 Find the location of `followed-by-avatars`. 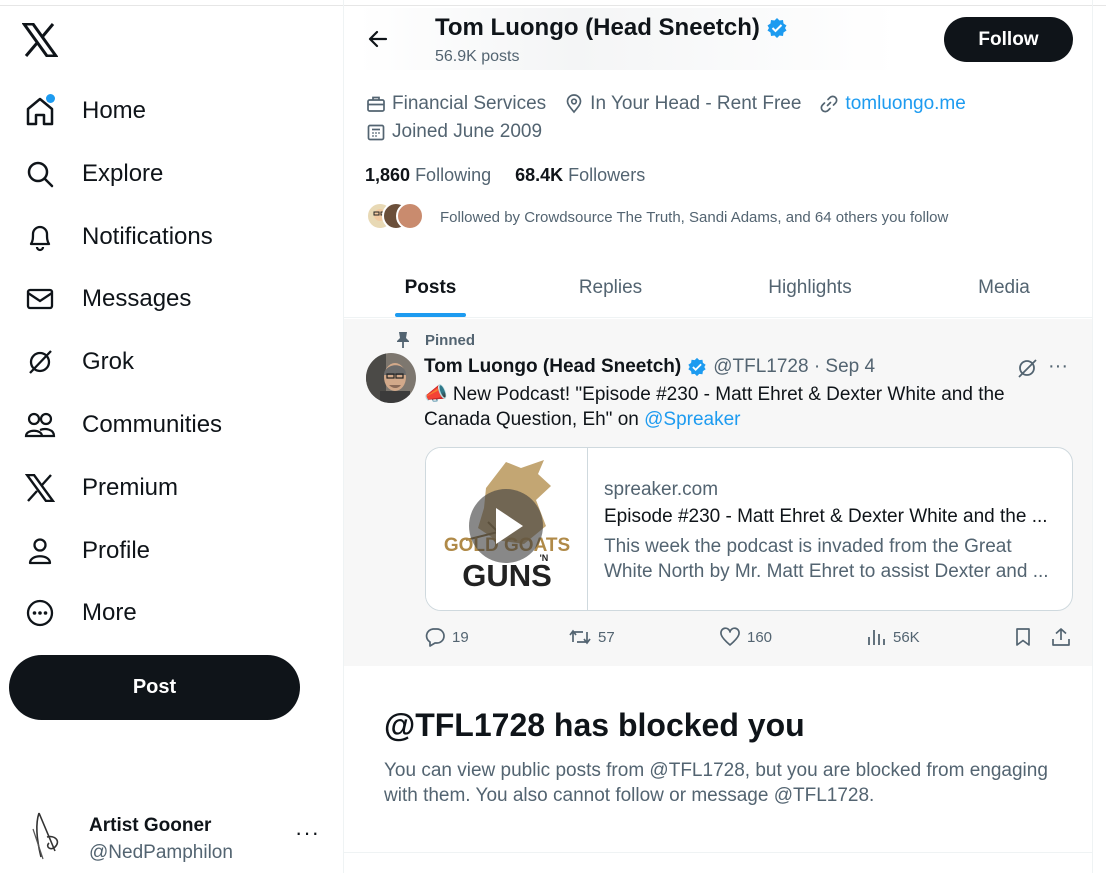

followed-by-avatars is located at coordinates (397, 217).